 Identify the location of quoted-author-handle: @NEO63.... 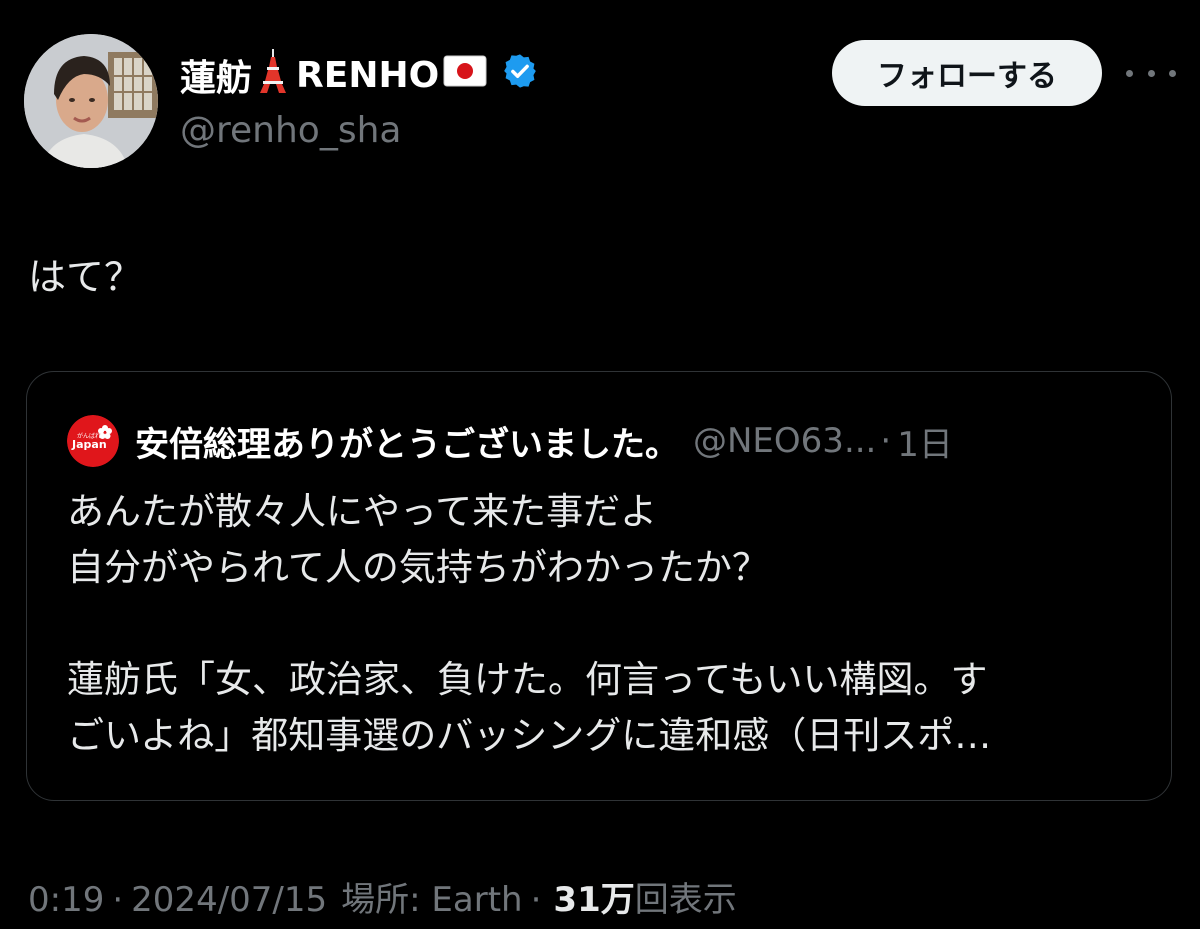
(784, 441).